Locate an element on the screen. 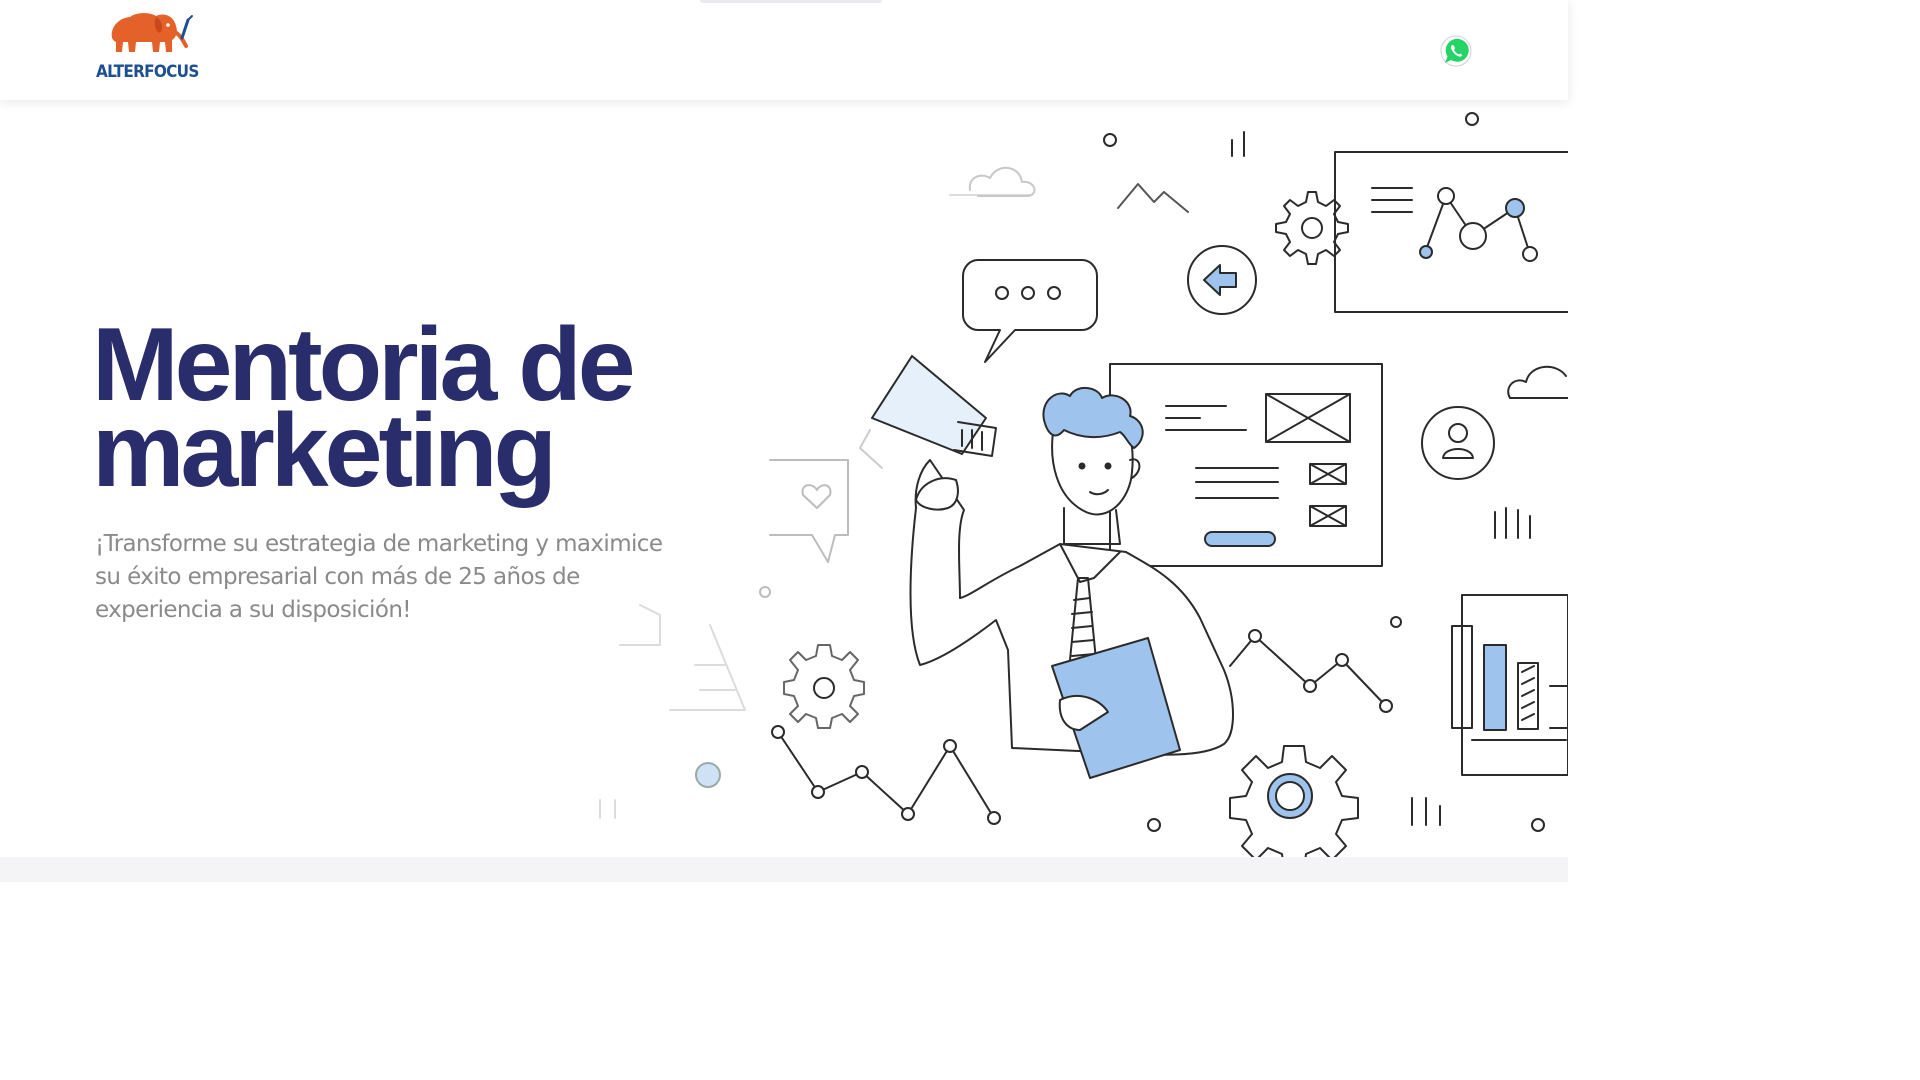 Image resolution: width=1920 pixels, height=1080 pixels. header-tab-indicator is located at coordinates (791, 1).